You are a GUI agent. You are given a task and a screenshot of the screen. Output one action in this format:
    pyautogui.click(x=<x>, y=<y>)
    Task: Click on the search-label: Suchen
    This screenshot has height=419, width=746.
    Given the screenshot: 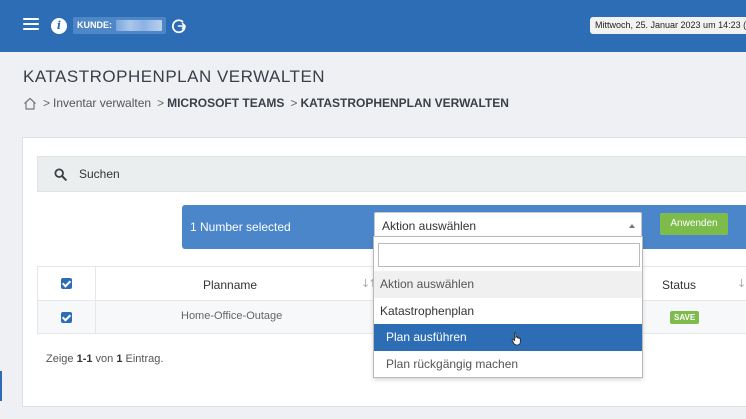 What is the action you would take?
    pyautogui.click(x=99, y=174)
    